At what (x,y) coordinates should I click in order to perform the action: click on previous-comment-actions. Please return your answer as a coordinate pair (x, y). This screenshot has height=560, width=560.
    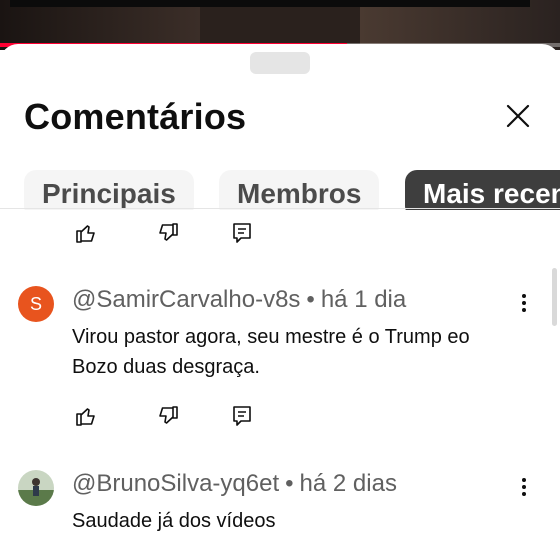
    Looking at the image, I should click on (172, 233).